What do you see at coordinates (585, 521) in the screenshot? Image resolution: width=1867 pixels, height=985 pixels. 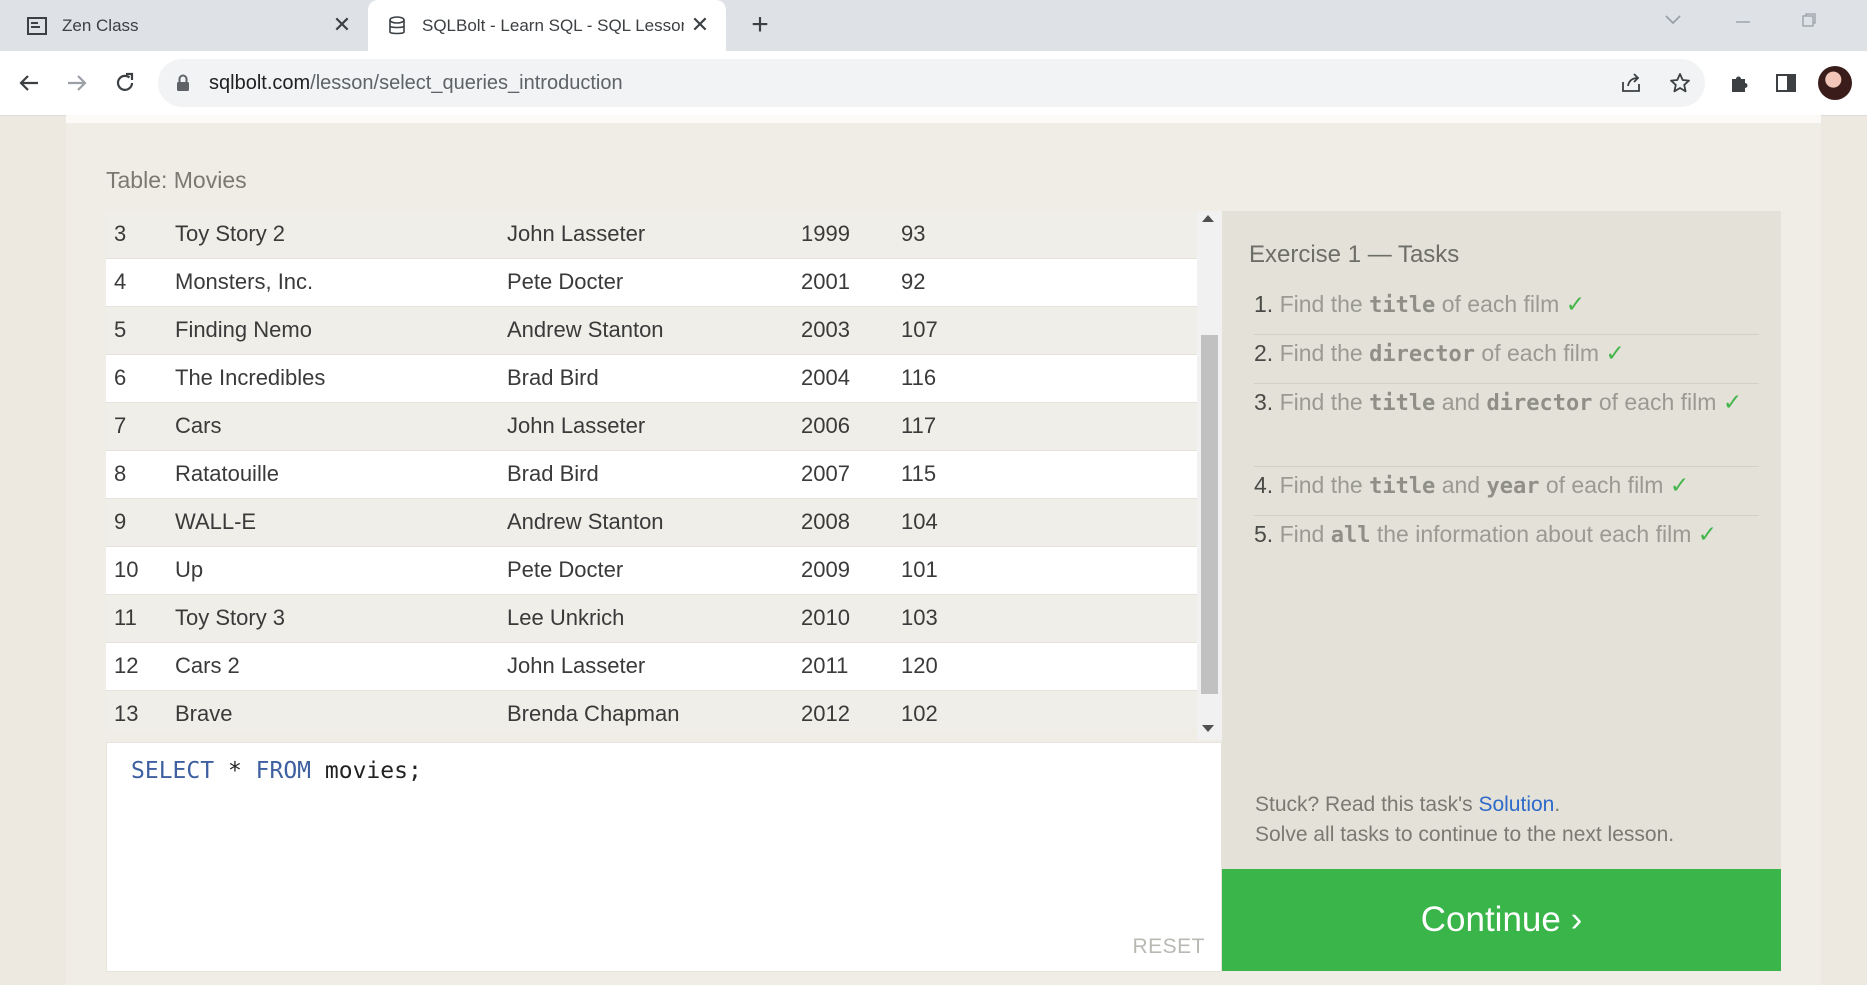 I see `cell-director: Andrew Stanton` at bounding box center [585, 521].